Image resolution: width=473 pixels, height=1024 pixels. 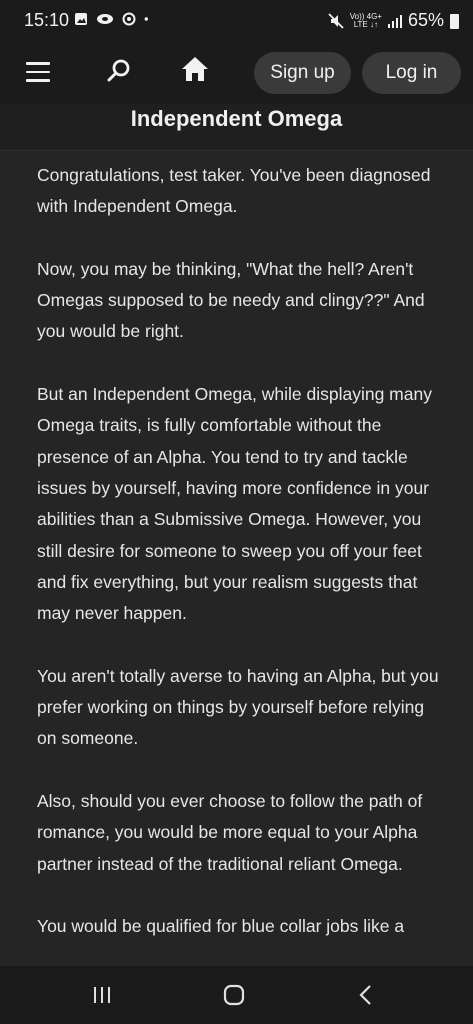 I want to click on login-button: Log in, so click(x=411, y=73).